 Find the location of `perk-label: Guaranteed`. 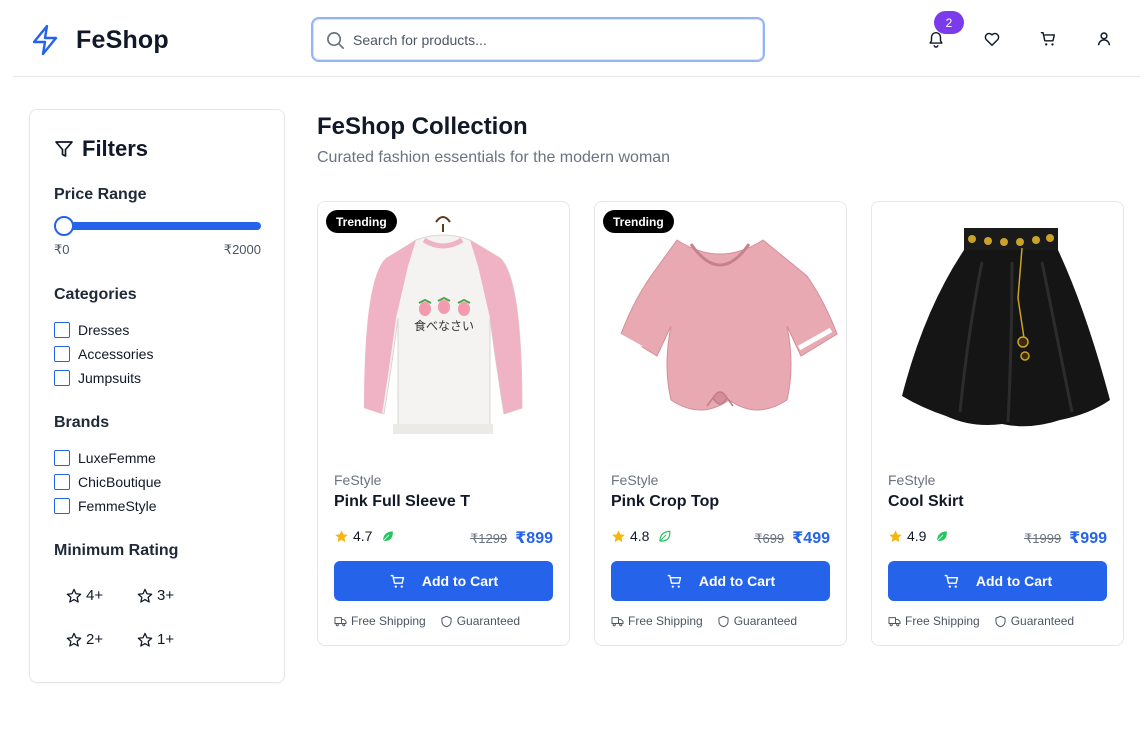

perk-label: Guaranteed is located at coordinates (488, 621).